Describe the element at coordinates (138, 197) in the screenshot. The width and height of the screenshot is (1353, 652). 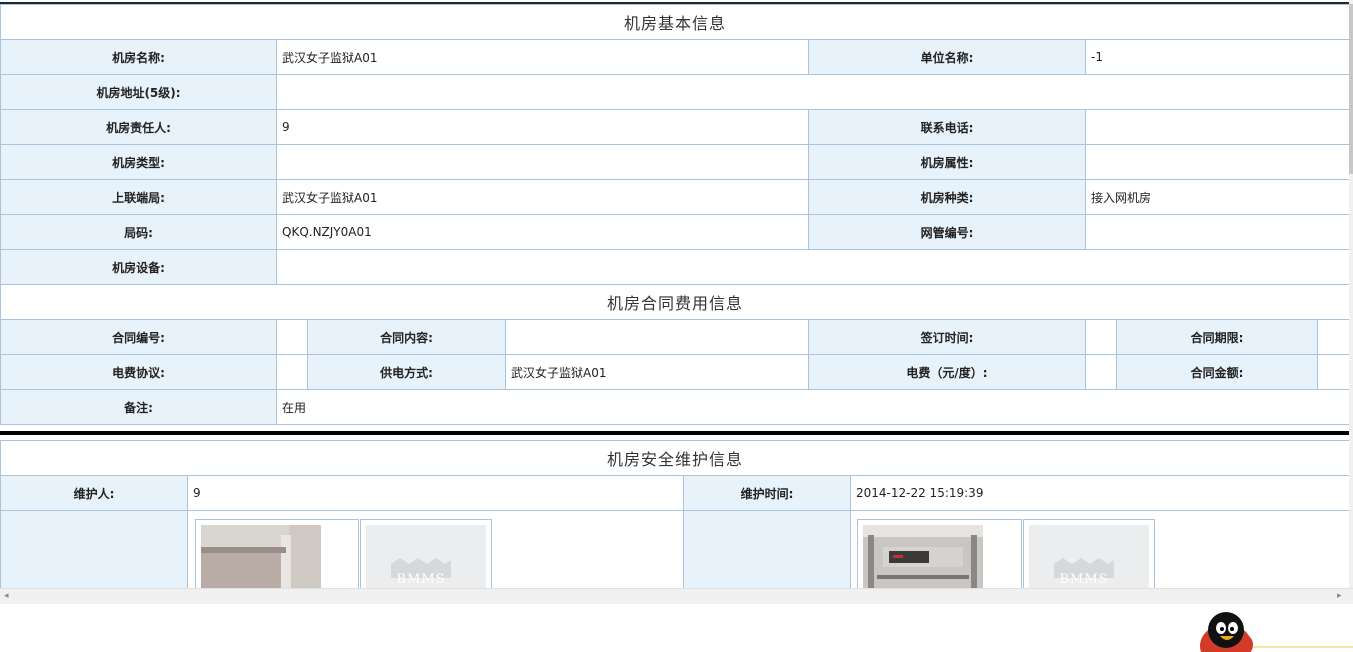
I see `upstream-office-label: 上联端局:` at that location.